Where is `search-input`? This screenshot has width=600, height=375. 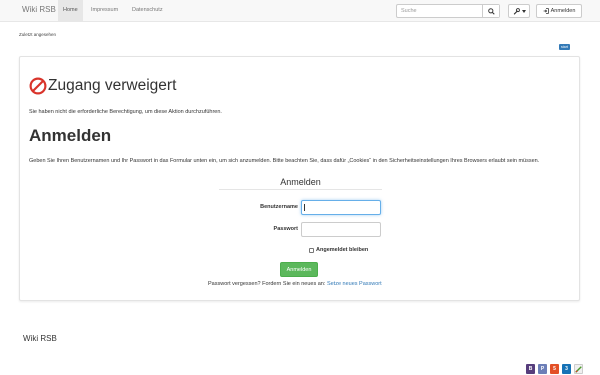 search-input is located at coordinates (439, 11).